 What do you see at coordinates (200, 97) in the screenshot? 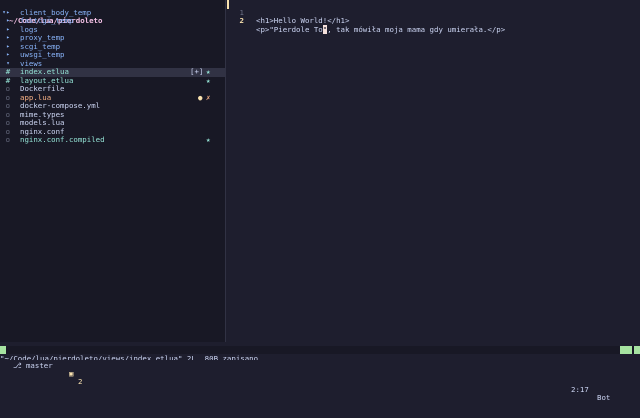
I see `tree-item-status: ●` at bounding box center [200, 97].